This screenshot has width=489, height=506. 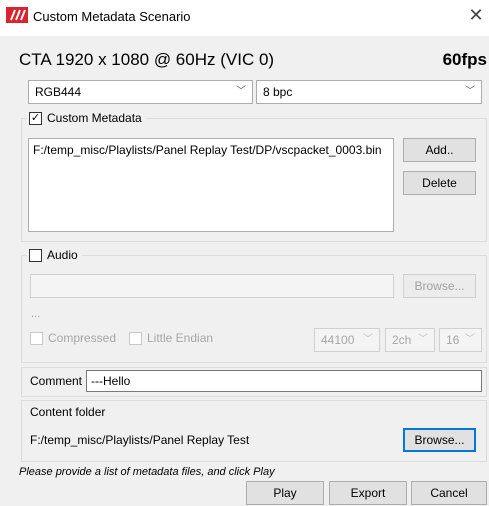 I want to click on add-button: Add.., so click(x=439, y=150).